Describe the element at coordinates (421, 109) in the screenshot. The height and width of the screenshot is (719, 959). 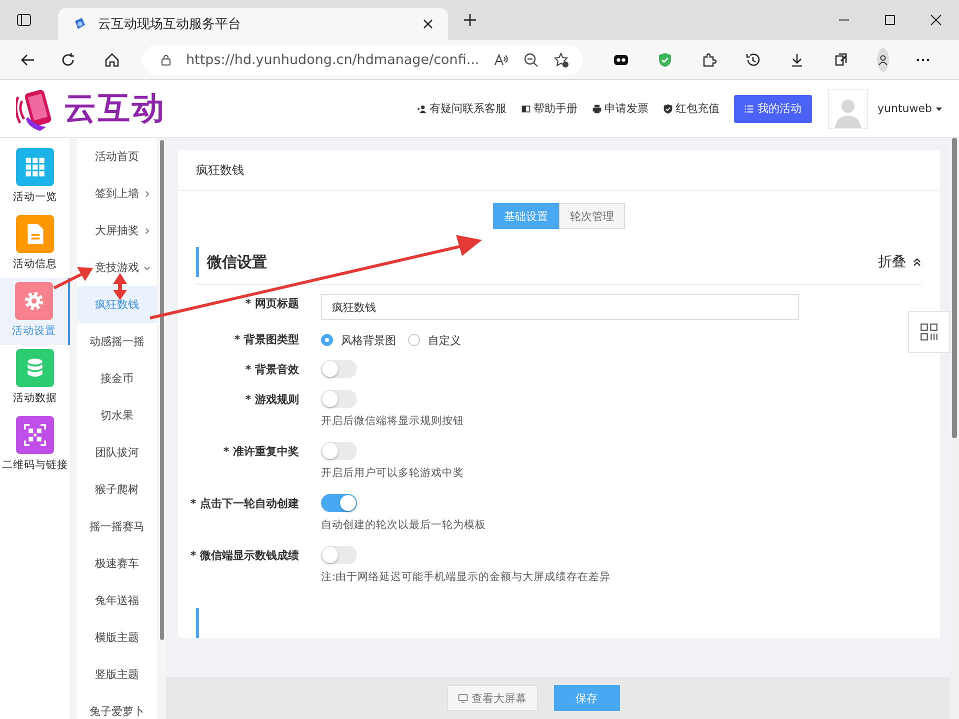
I see `person-plus-icon` at that location.